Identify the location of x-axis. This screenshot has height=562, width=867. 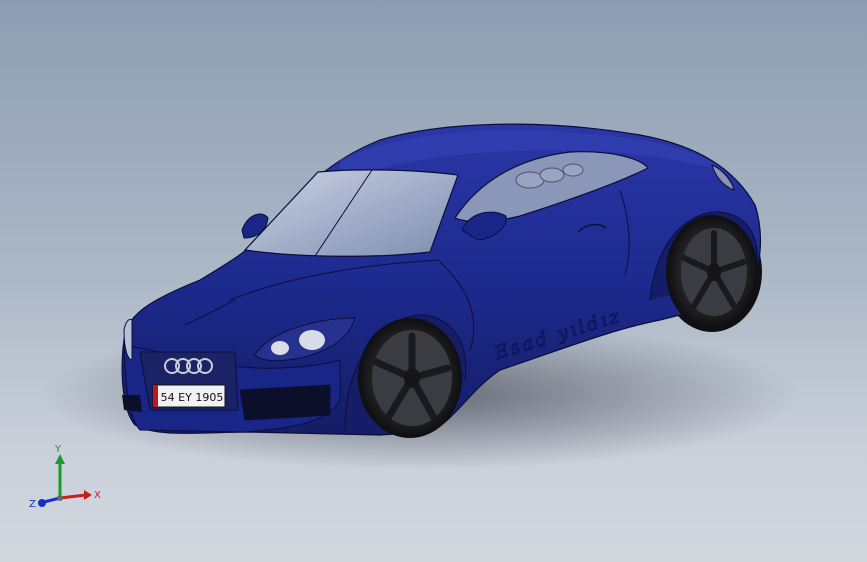
(73, 496).